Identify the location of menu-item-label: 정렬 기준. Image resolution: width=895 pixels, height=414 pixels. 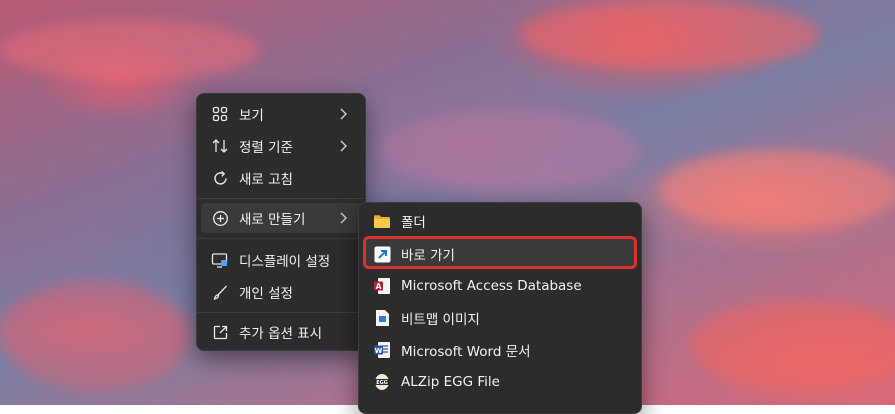
(266, 148).